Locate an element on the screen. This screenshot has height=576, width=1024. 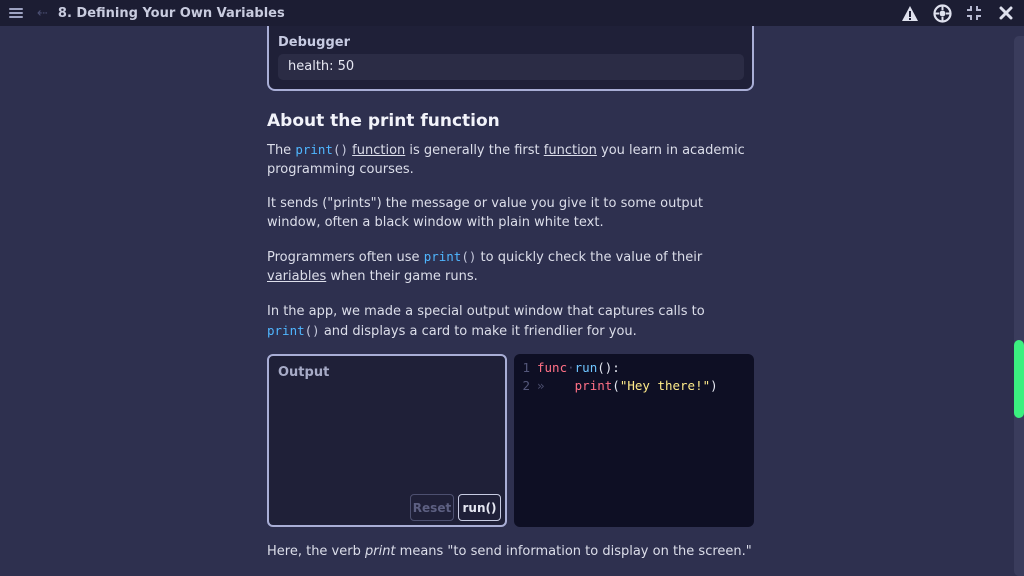
top-bar: ⇠ 8. Defining Your Own Variables is located at coordinates (512, 13).